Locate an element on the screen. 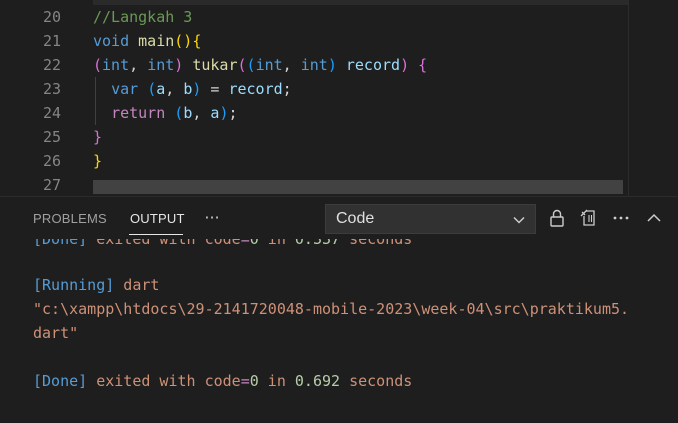 This screenshot has width=678, height=423. code-operator: = is located at coordinates (215, 89).